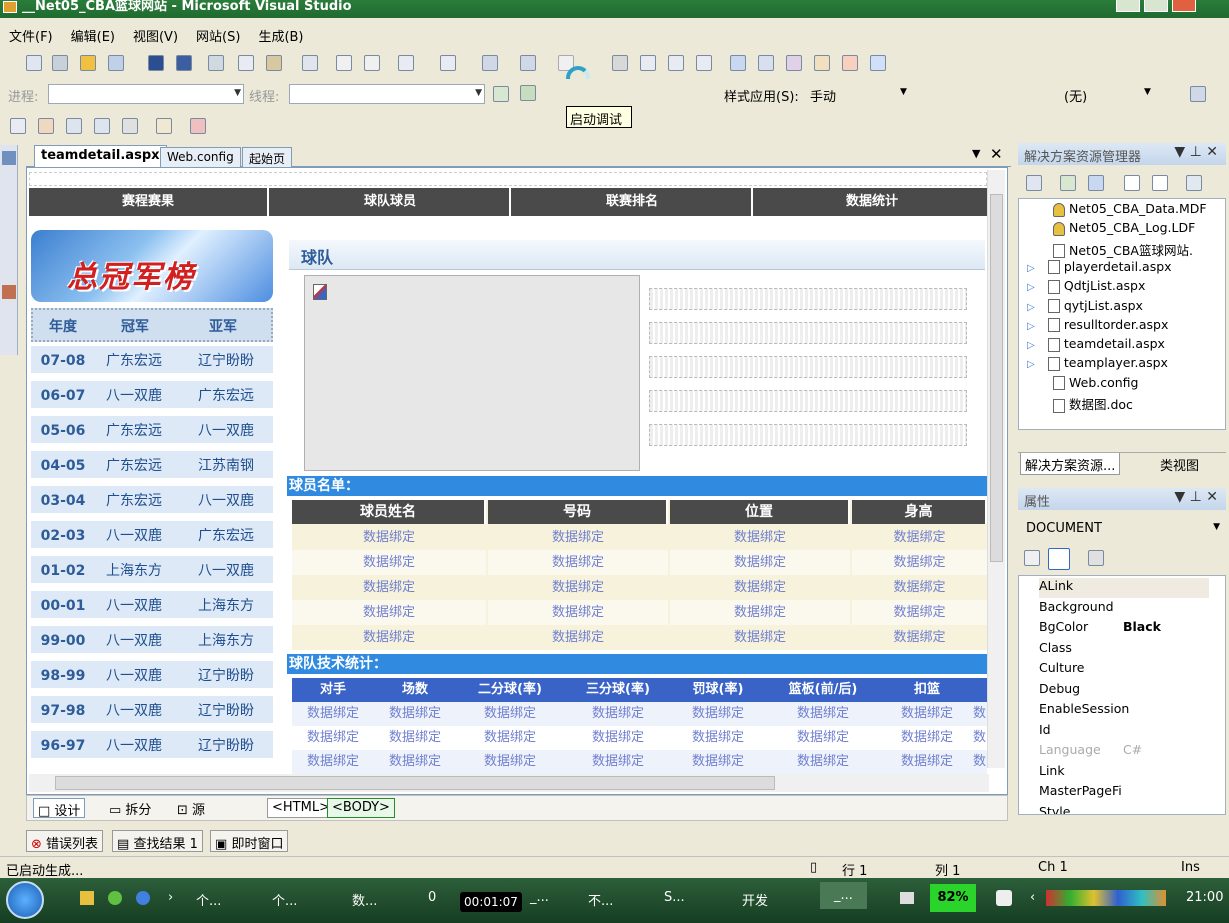 The width and height of the screenshot is (1229, 923). I want to click on uncomment-icon, so click(372, 63).